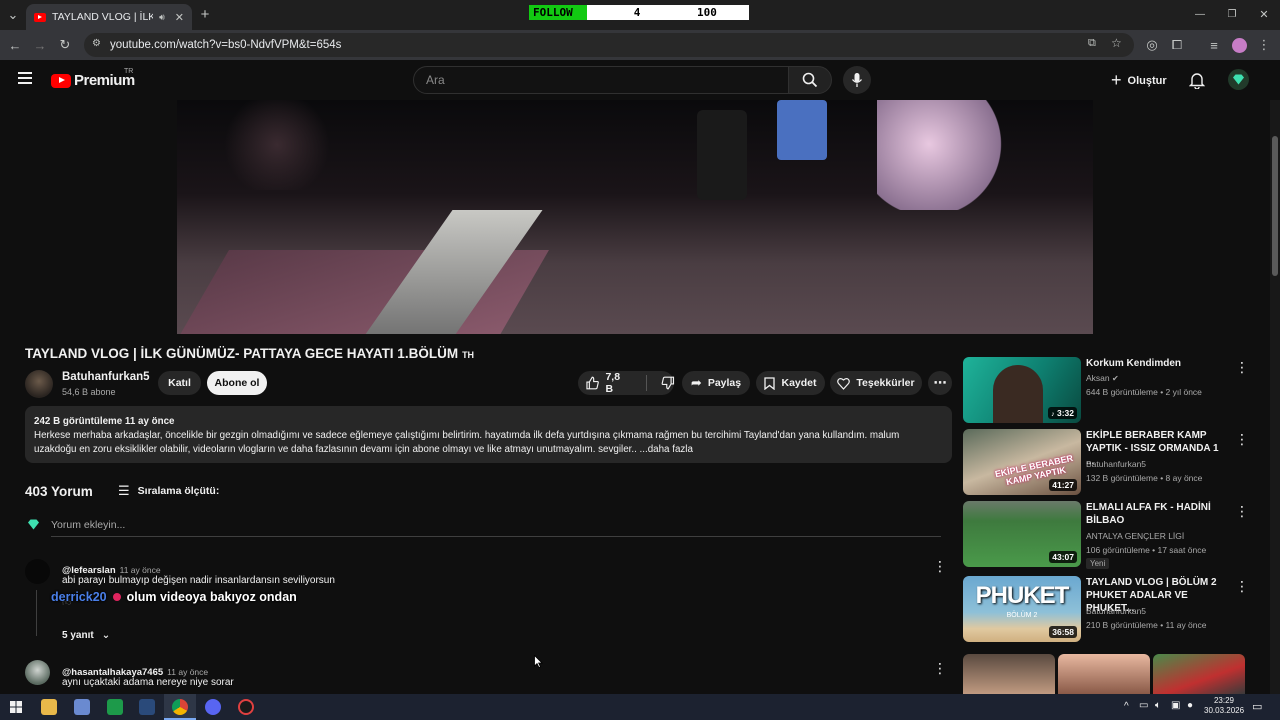 The image size is (1280, 720). I want to click on save-button: Kaydet, so click(790, 383).